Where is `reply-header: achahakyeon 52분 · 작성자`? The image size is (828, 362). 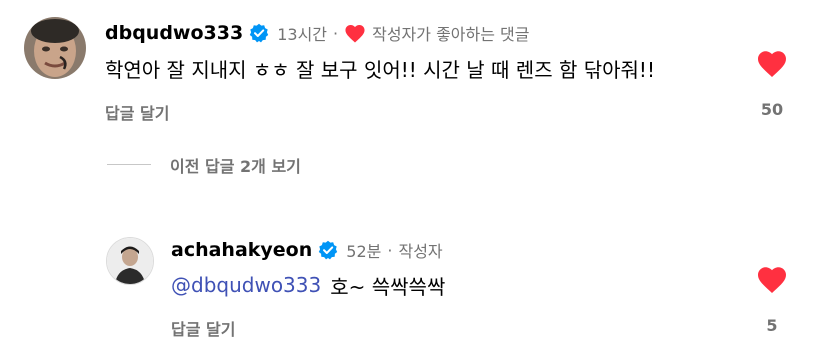
reply-header: achahakyeon 52분 · 작성자 is located at coordinates (307, 250).